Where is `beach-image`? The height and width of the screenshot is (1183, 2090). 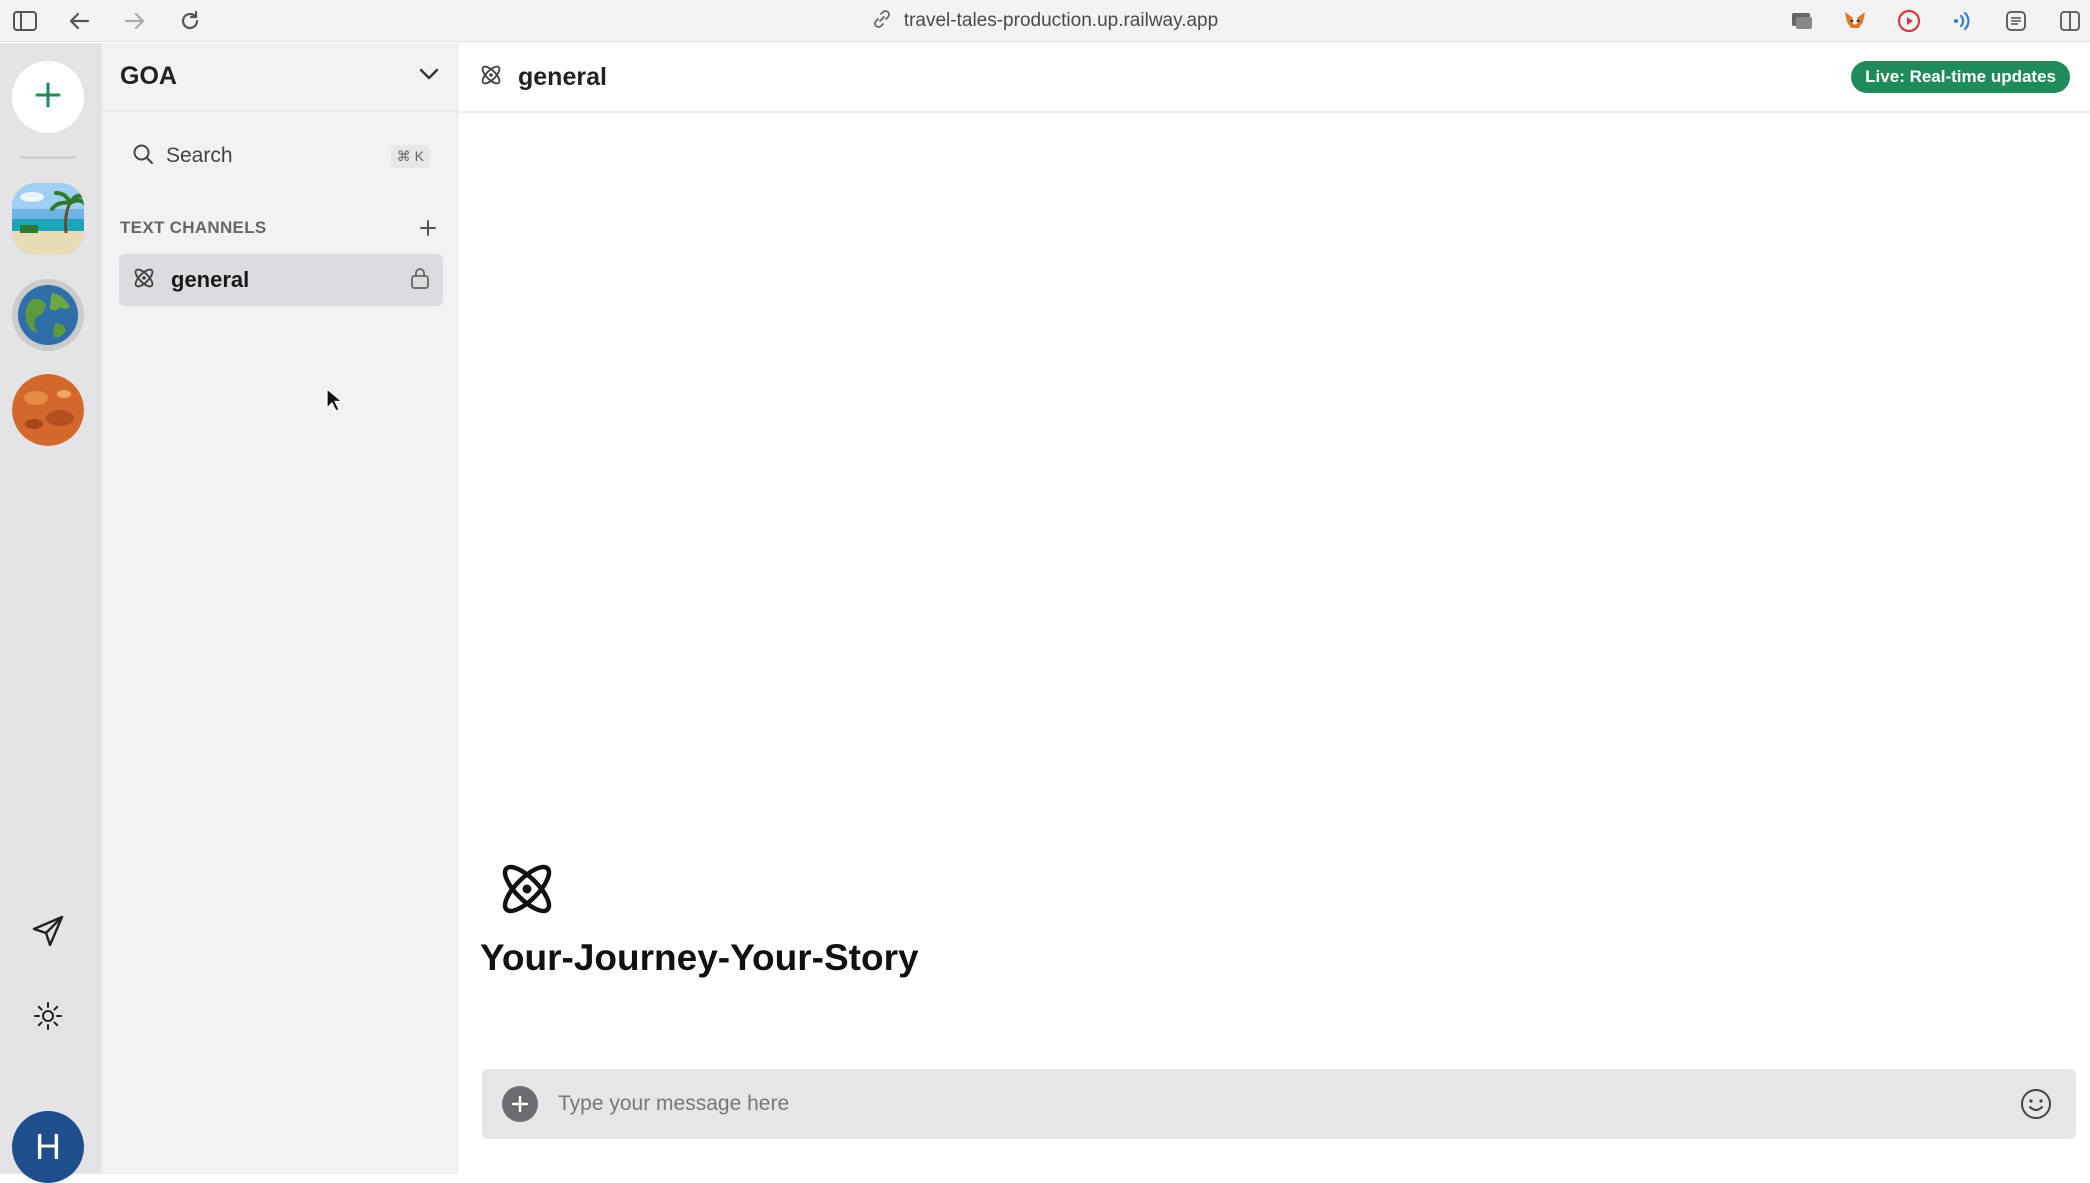
beach-image is located at coordinates (48, 219).